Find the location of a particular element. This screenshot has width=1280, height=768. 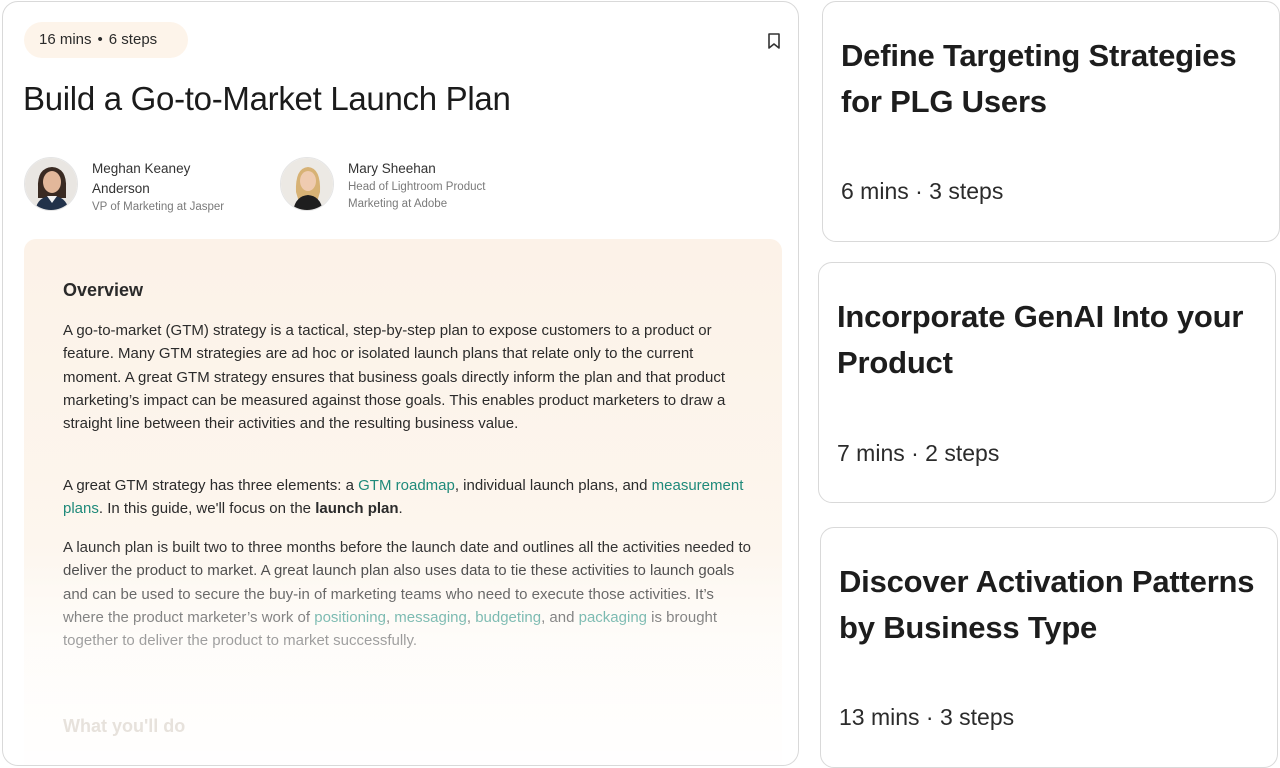

positioning-link: positioning is located at coordinates (350, 617).